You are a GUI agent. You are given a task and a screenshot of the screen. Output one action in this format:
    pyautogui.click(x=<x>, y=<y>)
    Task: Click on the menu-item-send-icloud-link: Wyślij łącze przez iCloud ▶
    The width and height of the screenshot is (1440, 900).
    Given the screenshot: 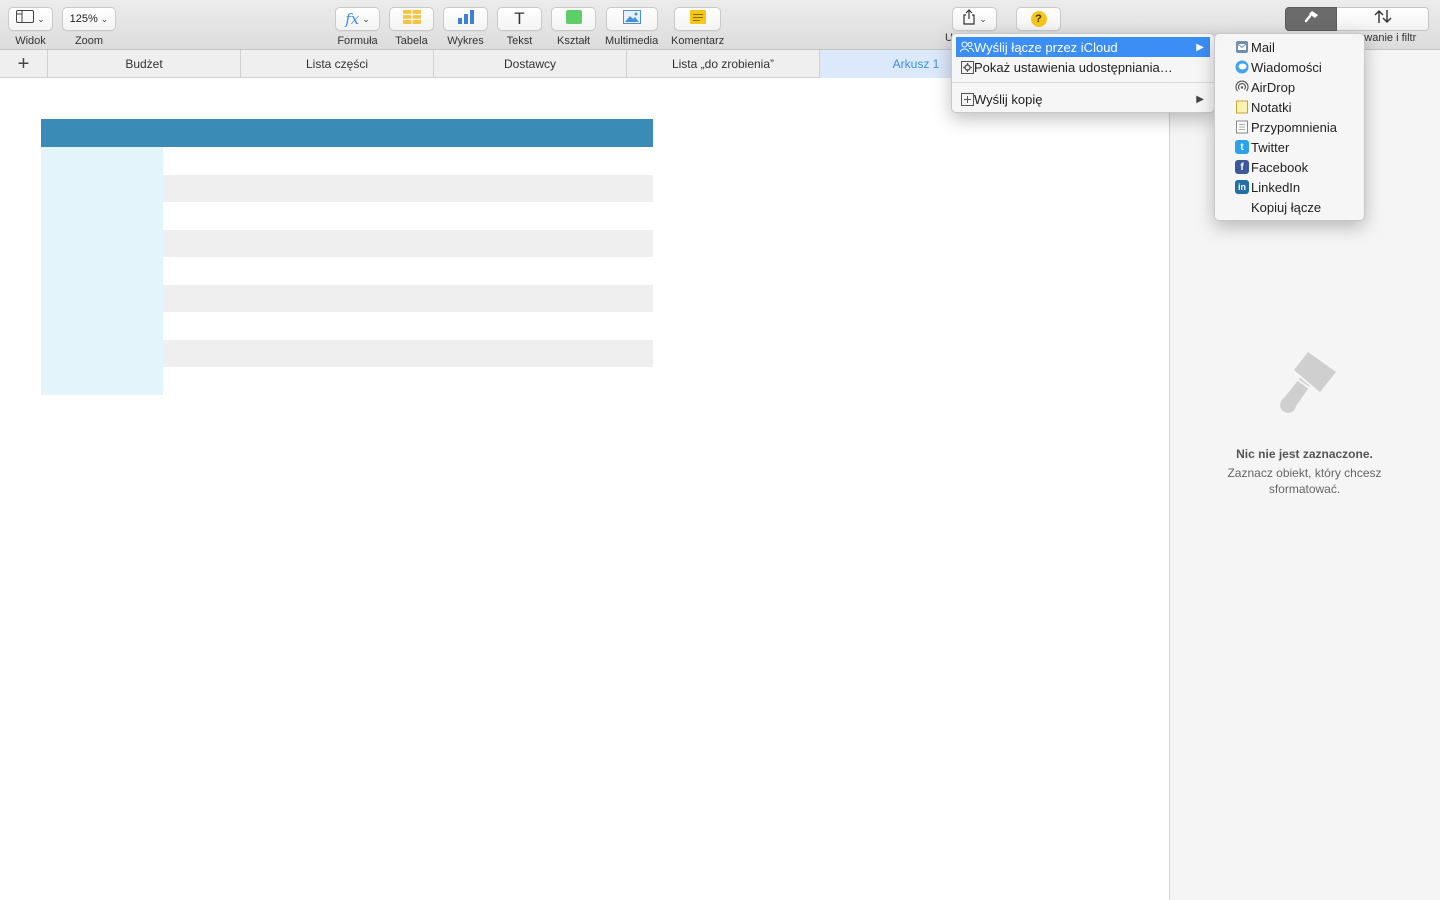 What is the action you would take?
    pyautogui.click(x=1083, y=47)
    